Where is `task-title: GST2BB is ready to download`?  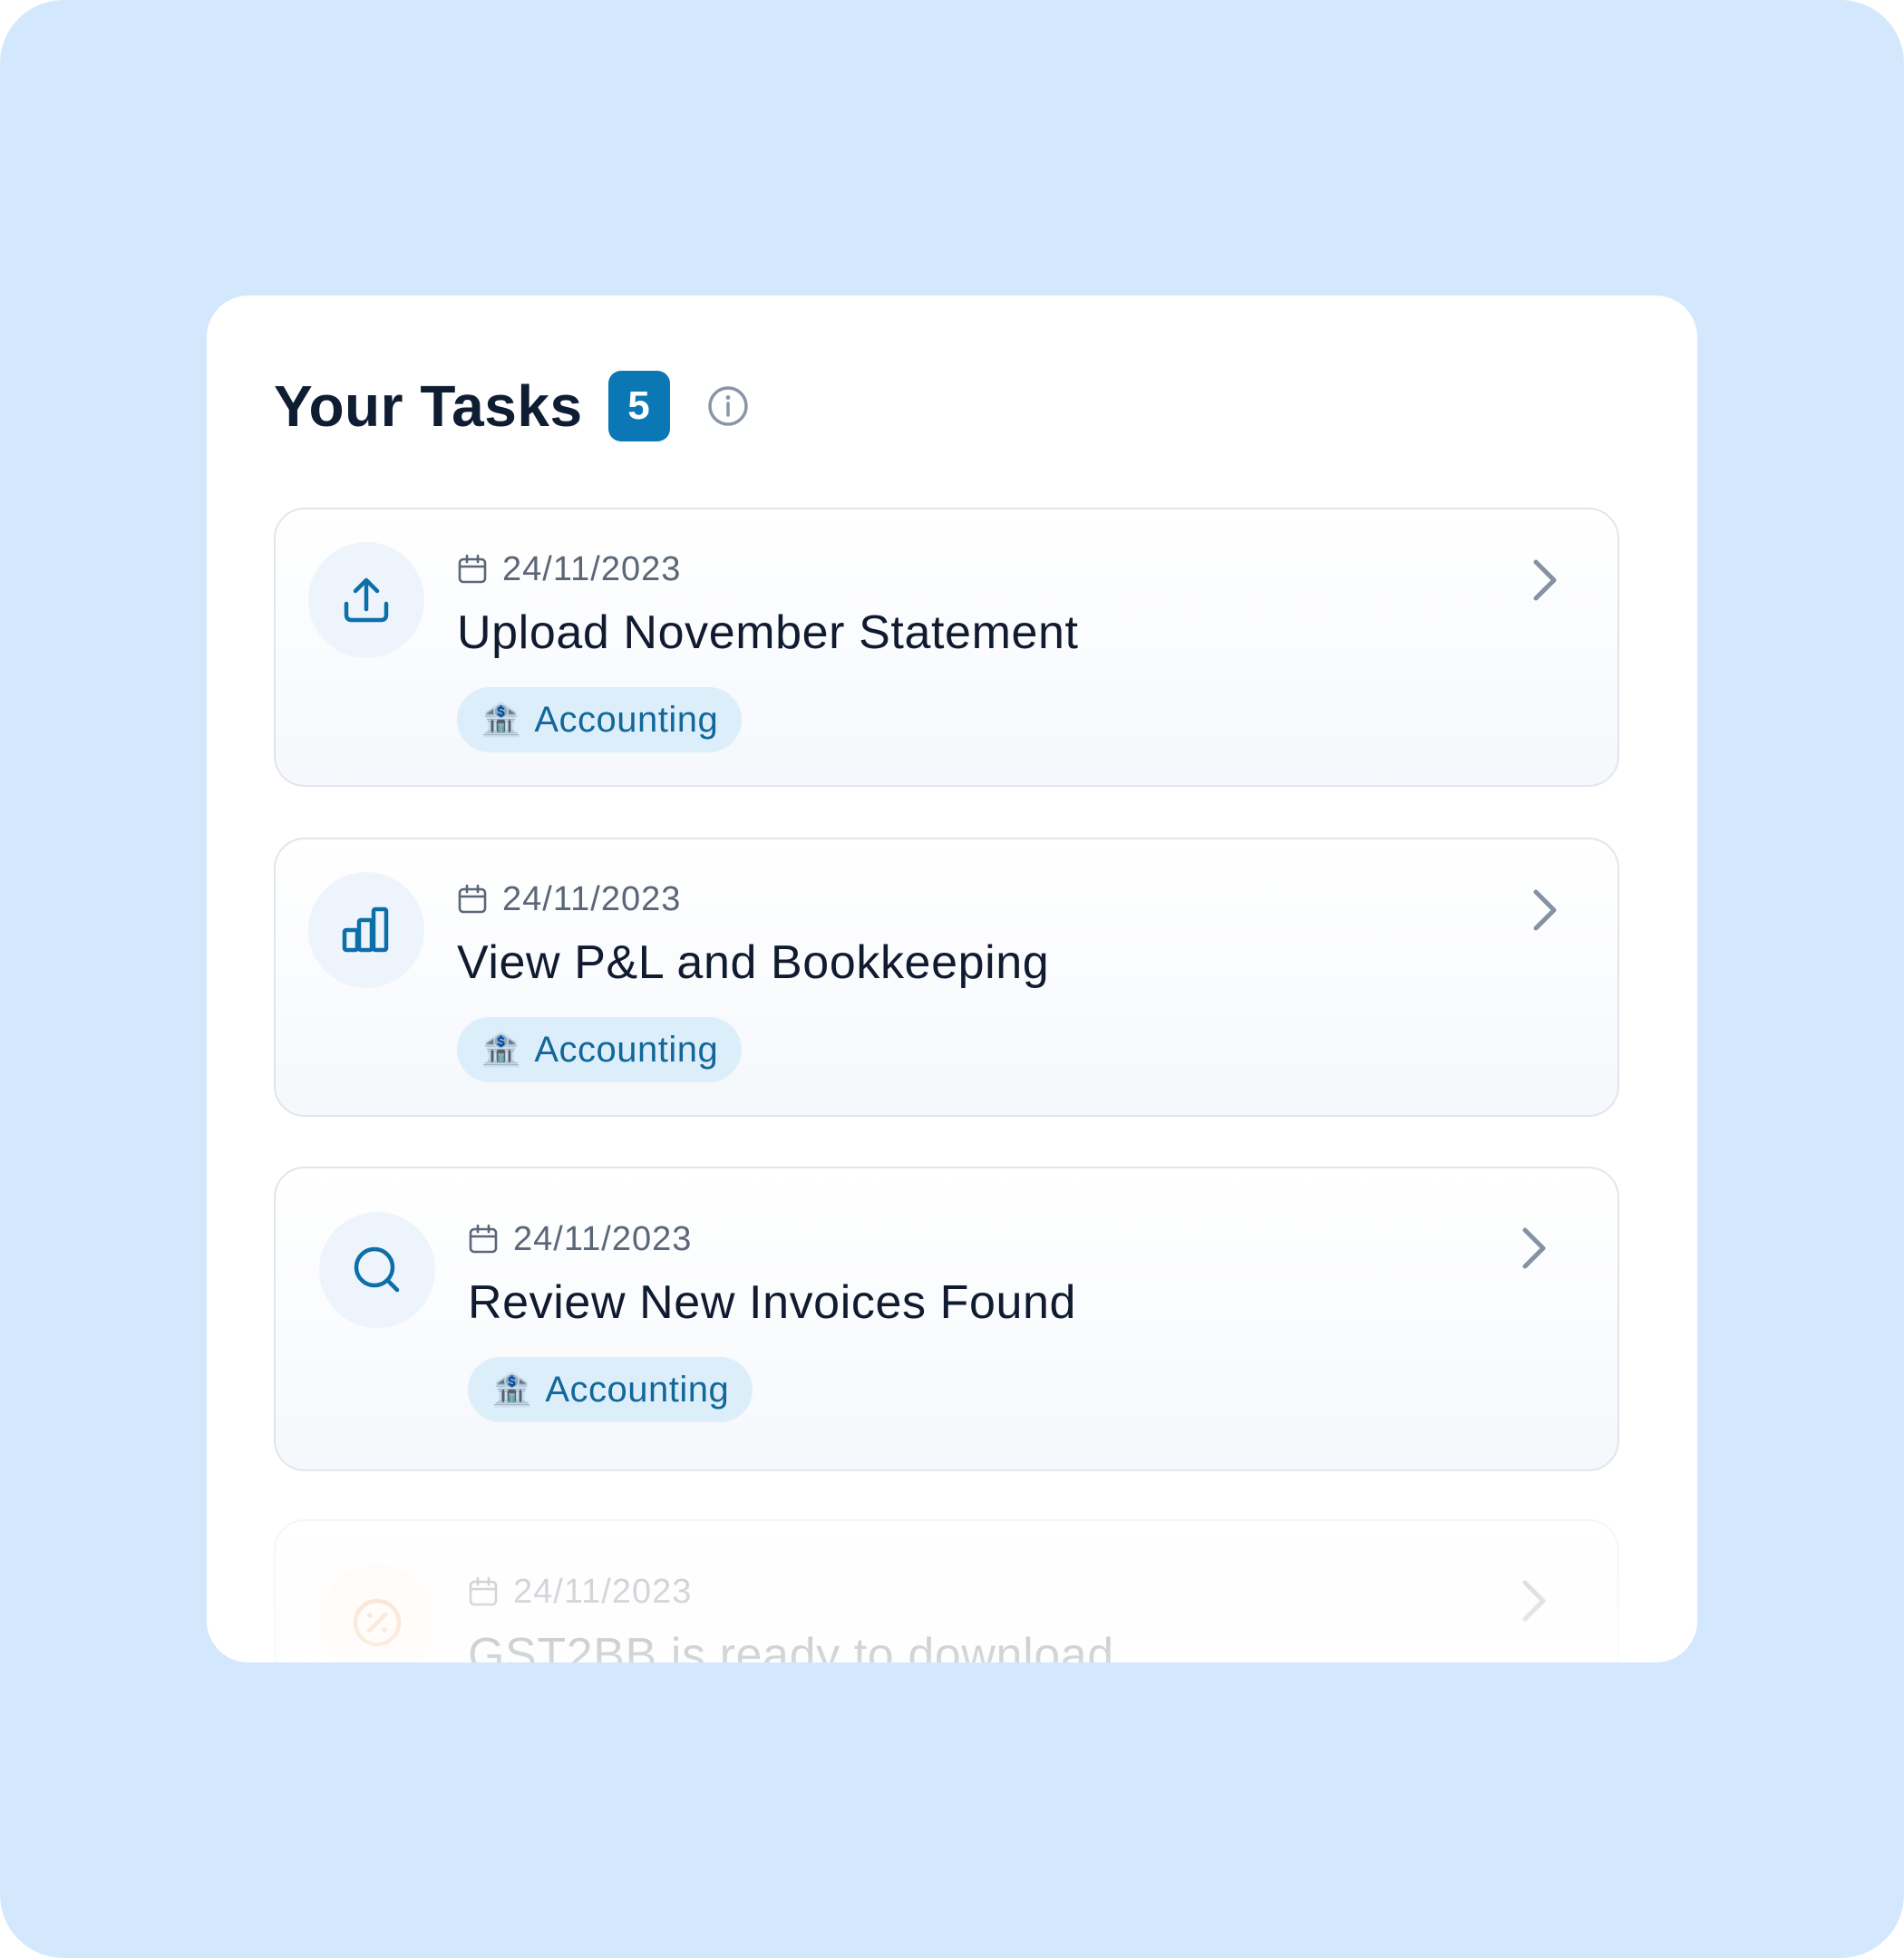
task-title: GST2BB is ready to download is located at coordinates (791, 1646).